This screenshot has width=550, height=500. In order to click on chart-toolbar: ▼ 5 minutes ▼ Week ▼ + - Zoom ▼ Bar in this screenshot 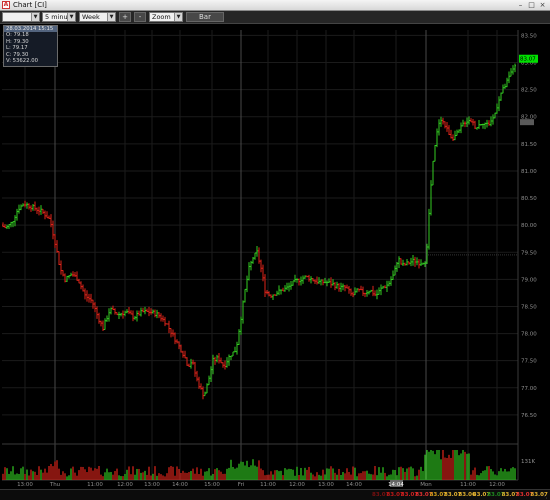, I will do `click(275, 17)`.